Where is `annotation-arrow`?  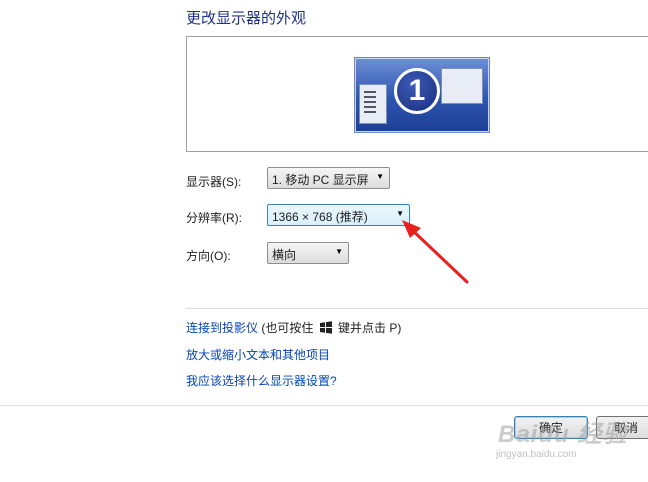
annotation-arrow is located at coordinates (435, 252).